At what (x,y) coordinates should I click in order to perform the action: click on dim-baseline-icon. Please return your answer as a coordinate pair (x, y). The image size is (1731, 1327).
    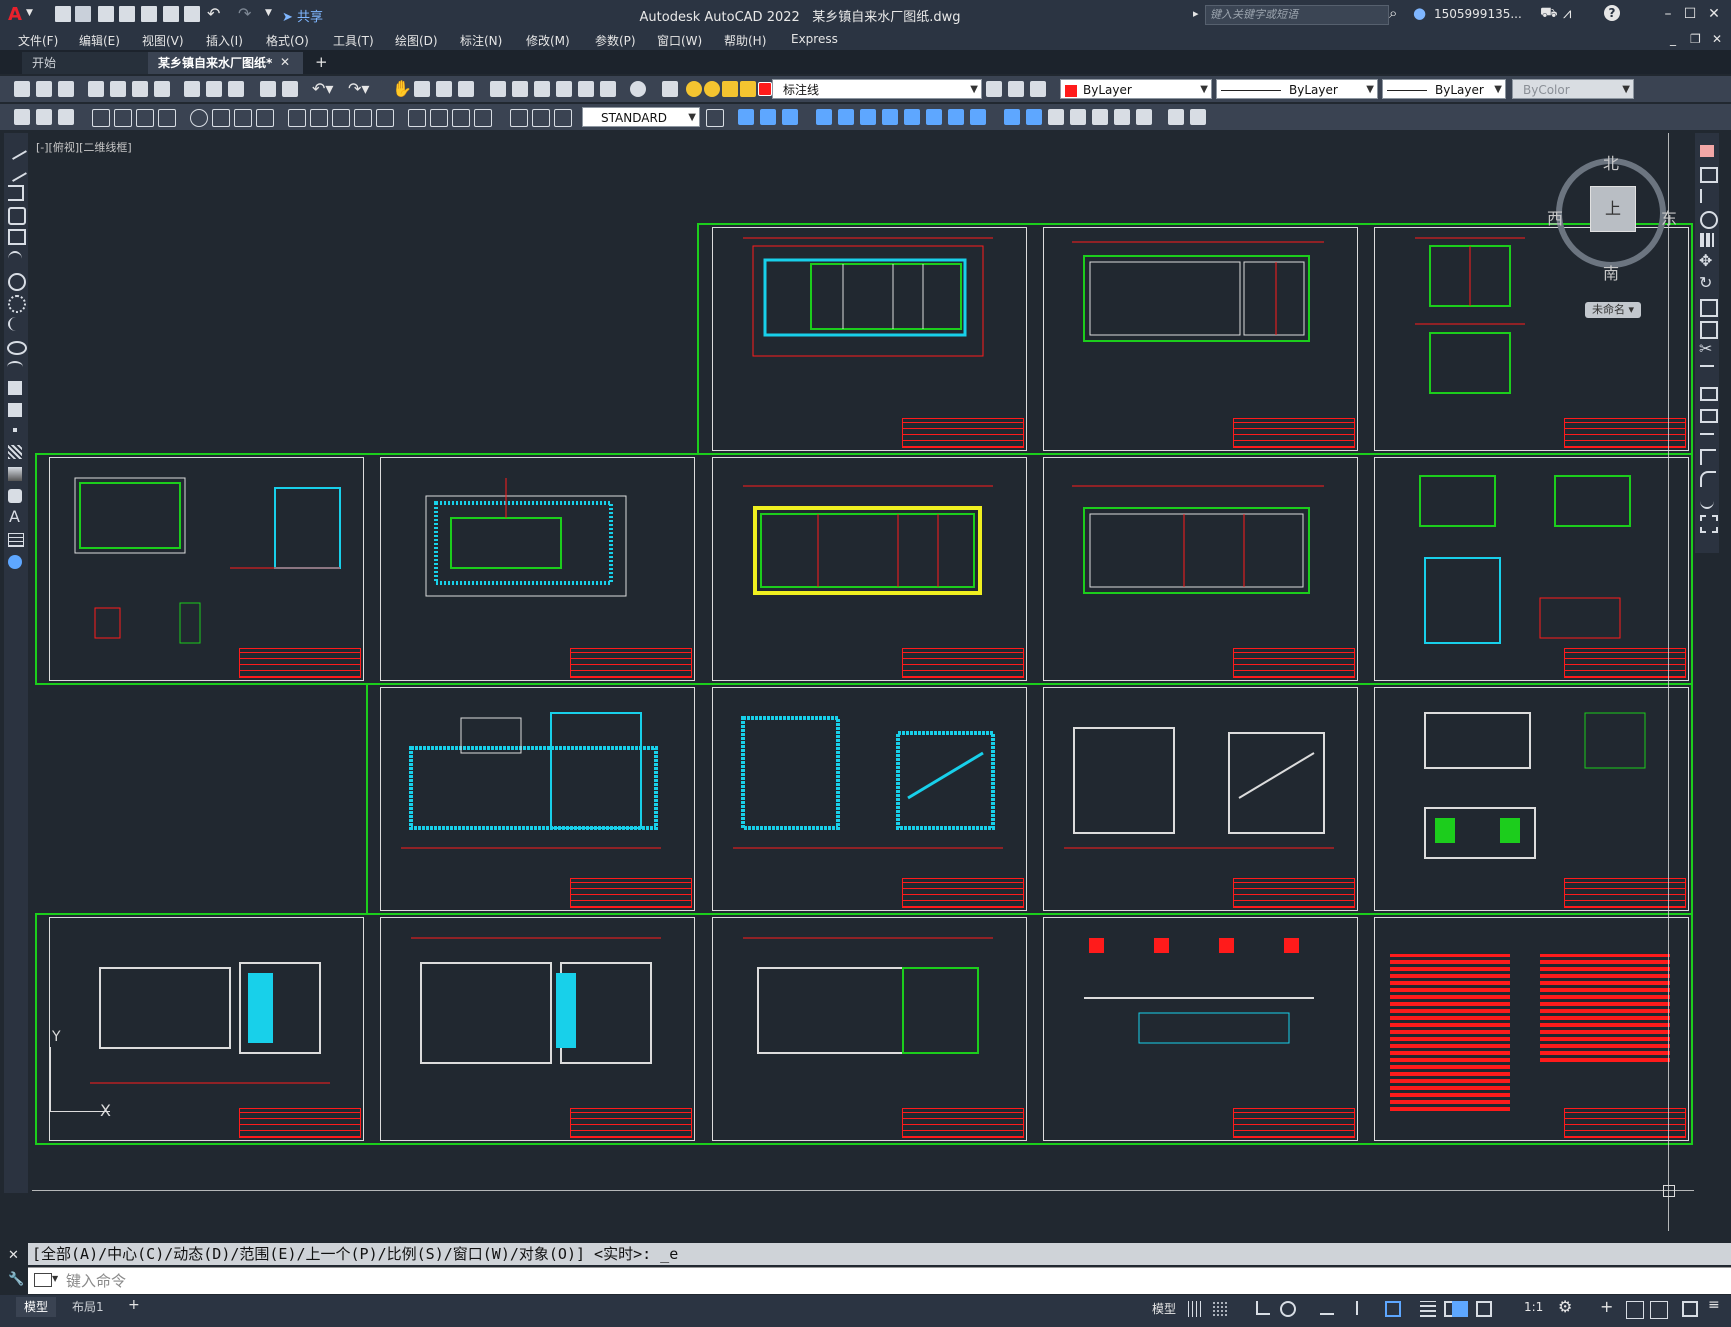
    Looking at the image, I should click on (265, 118).